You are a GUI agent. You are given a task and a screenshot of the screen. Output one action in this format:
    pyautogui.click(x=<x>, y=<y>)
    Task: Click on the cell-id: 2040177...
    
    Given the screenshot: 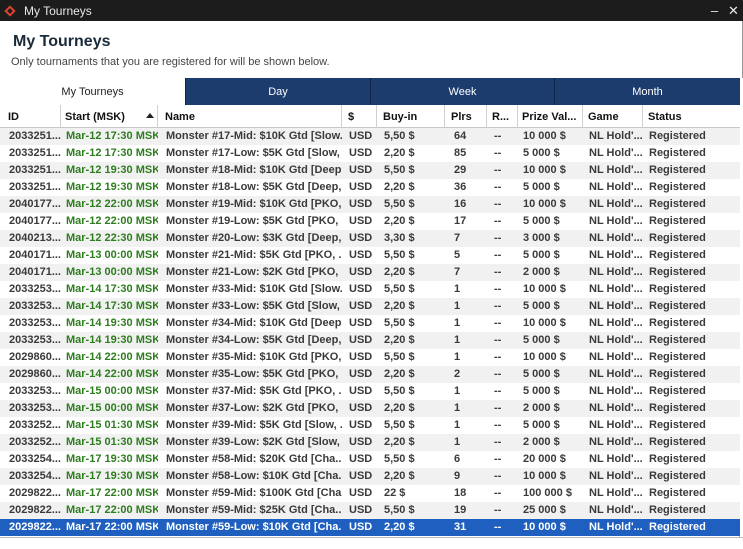 What is the action you would take?
    pyautogui.click(x=35, y=221)
    